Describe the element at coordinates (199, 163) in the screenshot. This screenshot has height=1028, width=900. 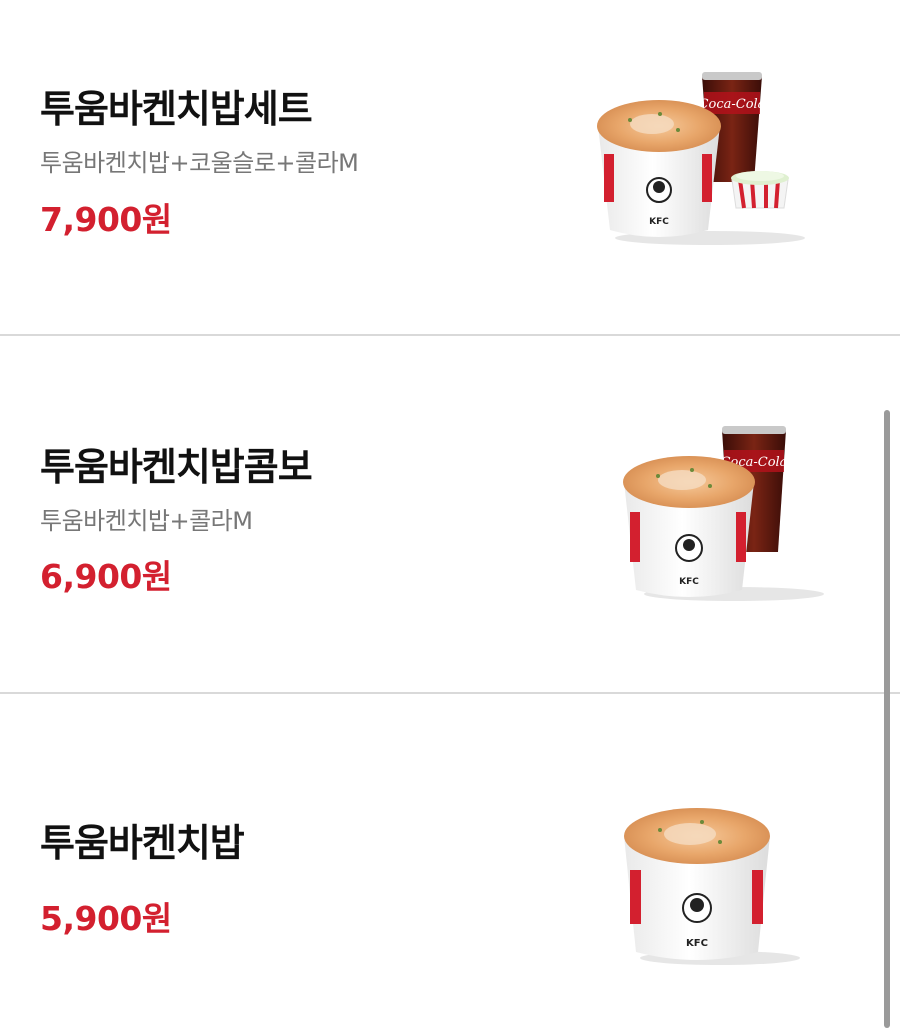
I see `item-description: 투움바켄치밥+코울슬로+콜라M` at that location.